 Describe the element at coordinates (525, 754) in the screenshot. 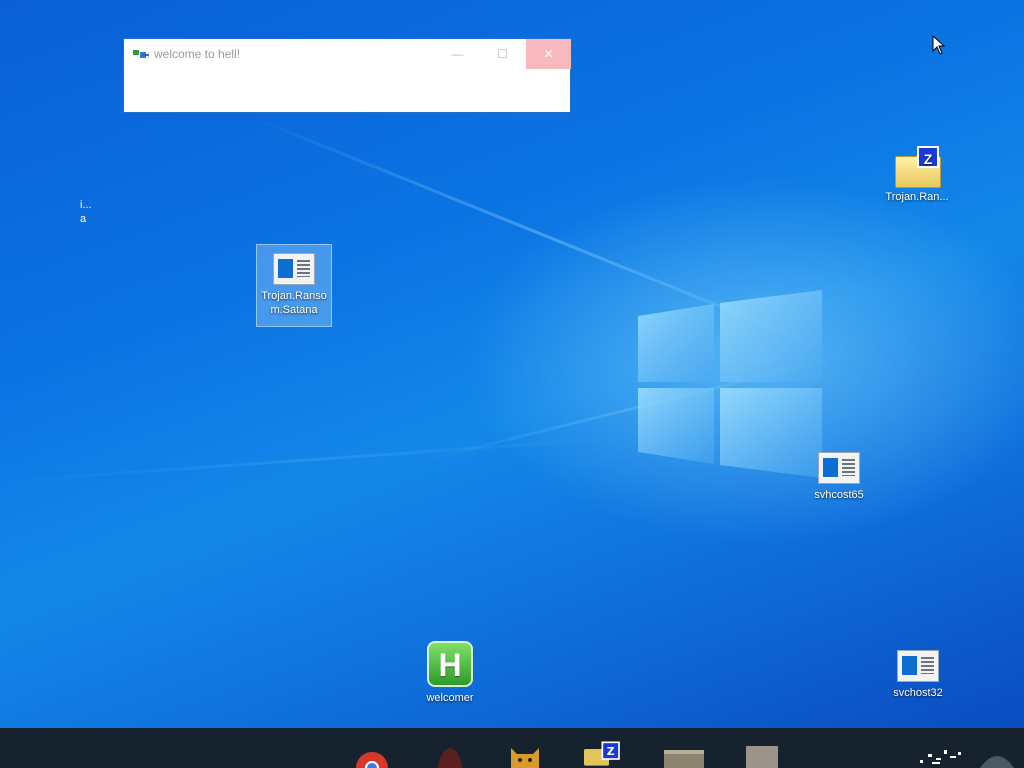

I see `cat-app-icon` at that location.